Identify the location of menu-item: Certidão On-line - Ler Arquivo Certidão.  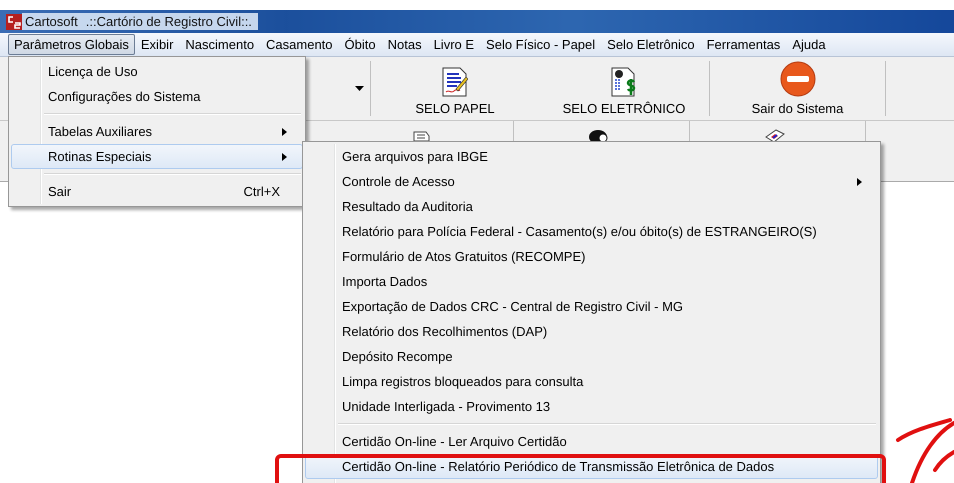
(591, 441).